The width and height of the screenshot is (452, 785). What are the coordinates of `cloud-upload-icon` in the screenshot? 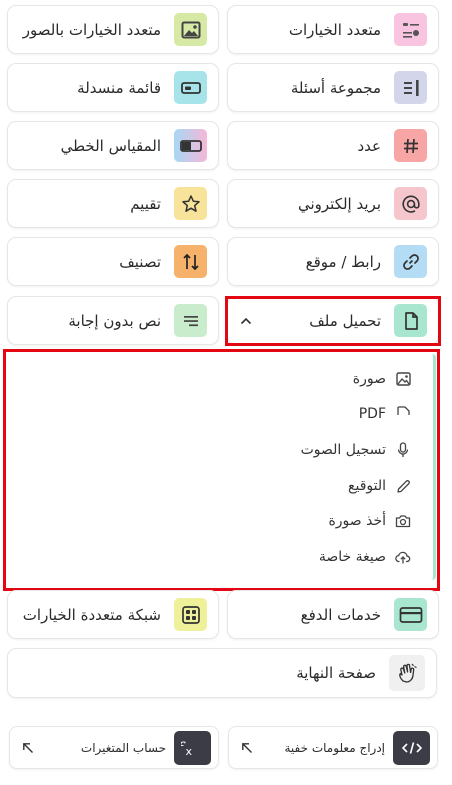 It's located at (403, 557).